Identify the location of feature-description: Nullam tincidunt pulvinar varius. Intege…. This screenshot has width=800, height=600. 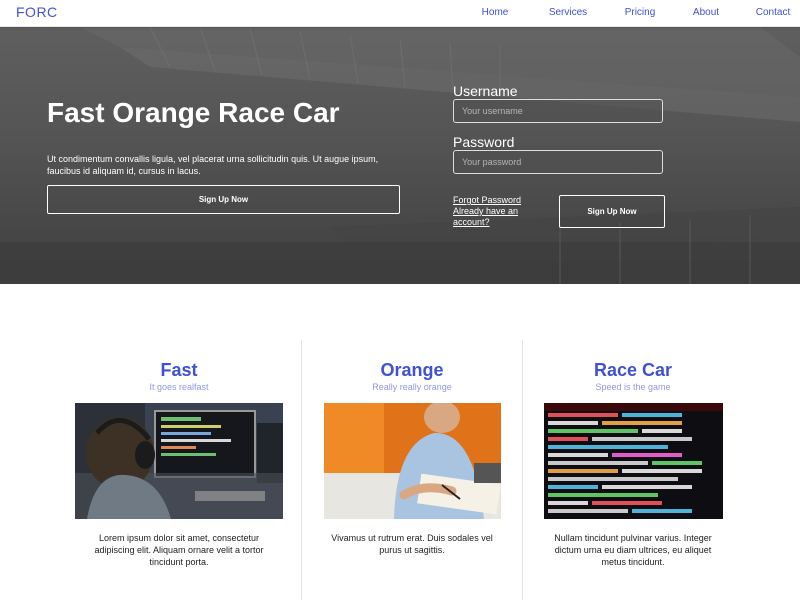
(633, 550).